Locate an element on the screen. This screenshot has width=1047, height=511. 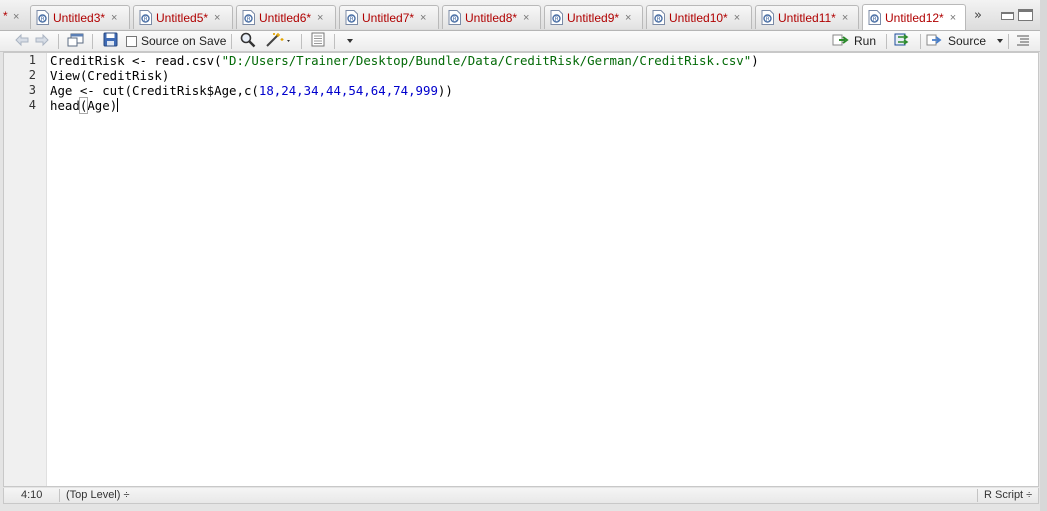
scope-selector: (Top Level) ÷ is located at coordinates (98, 495).